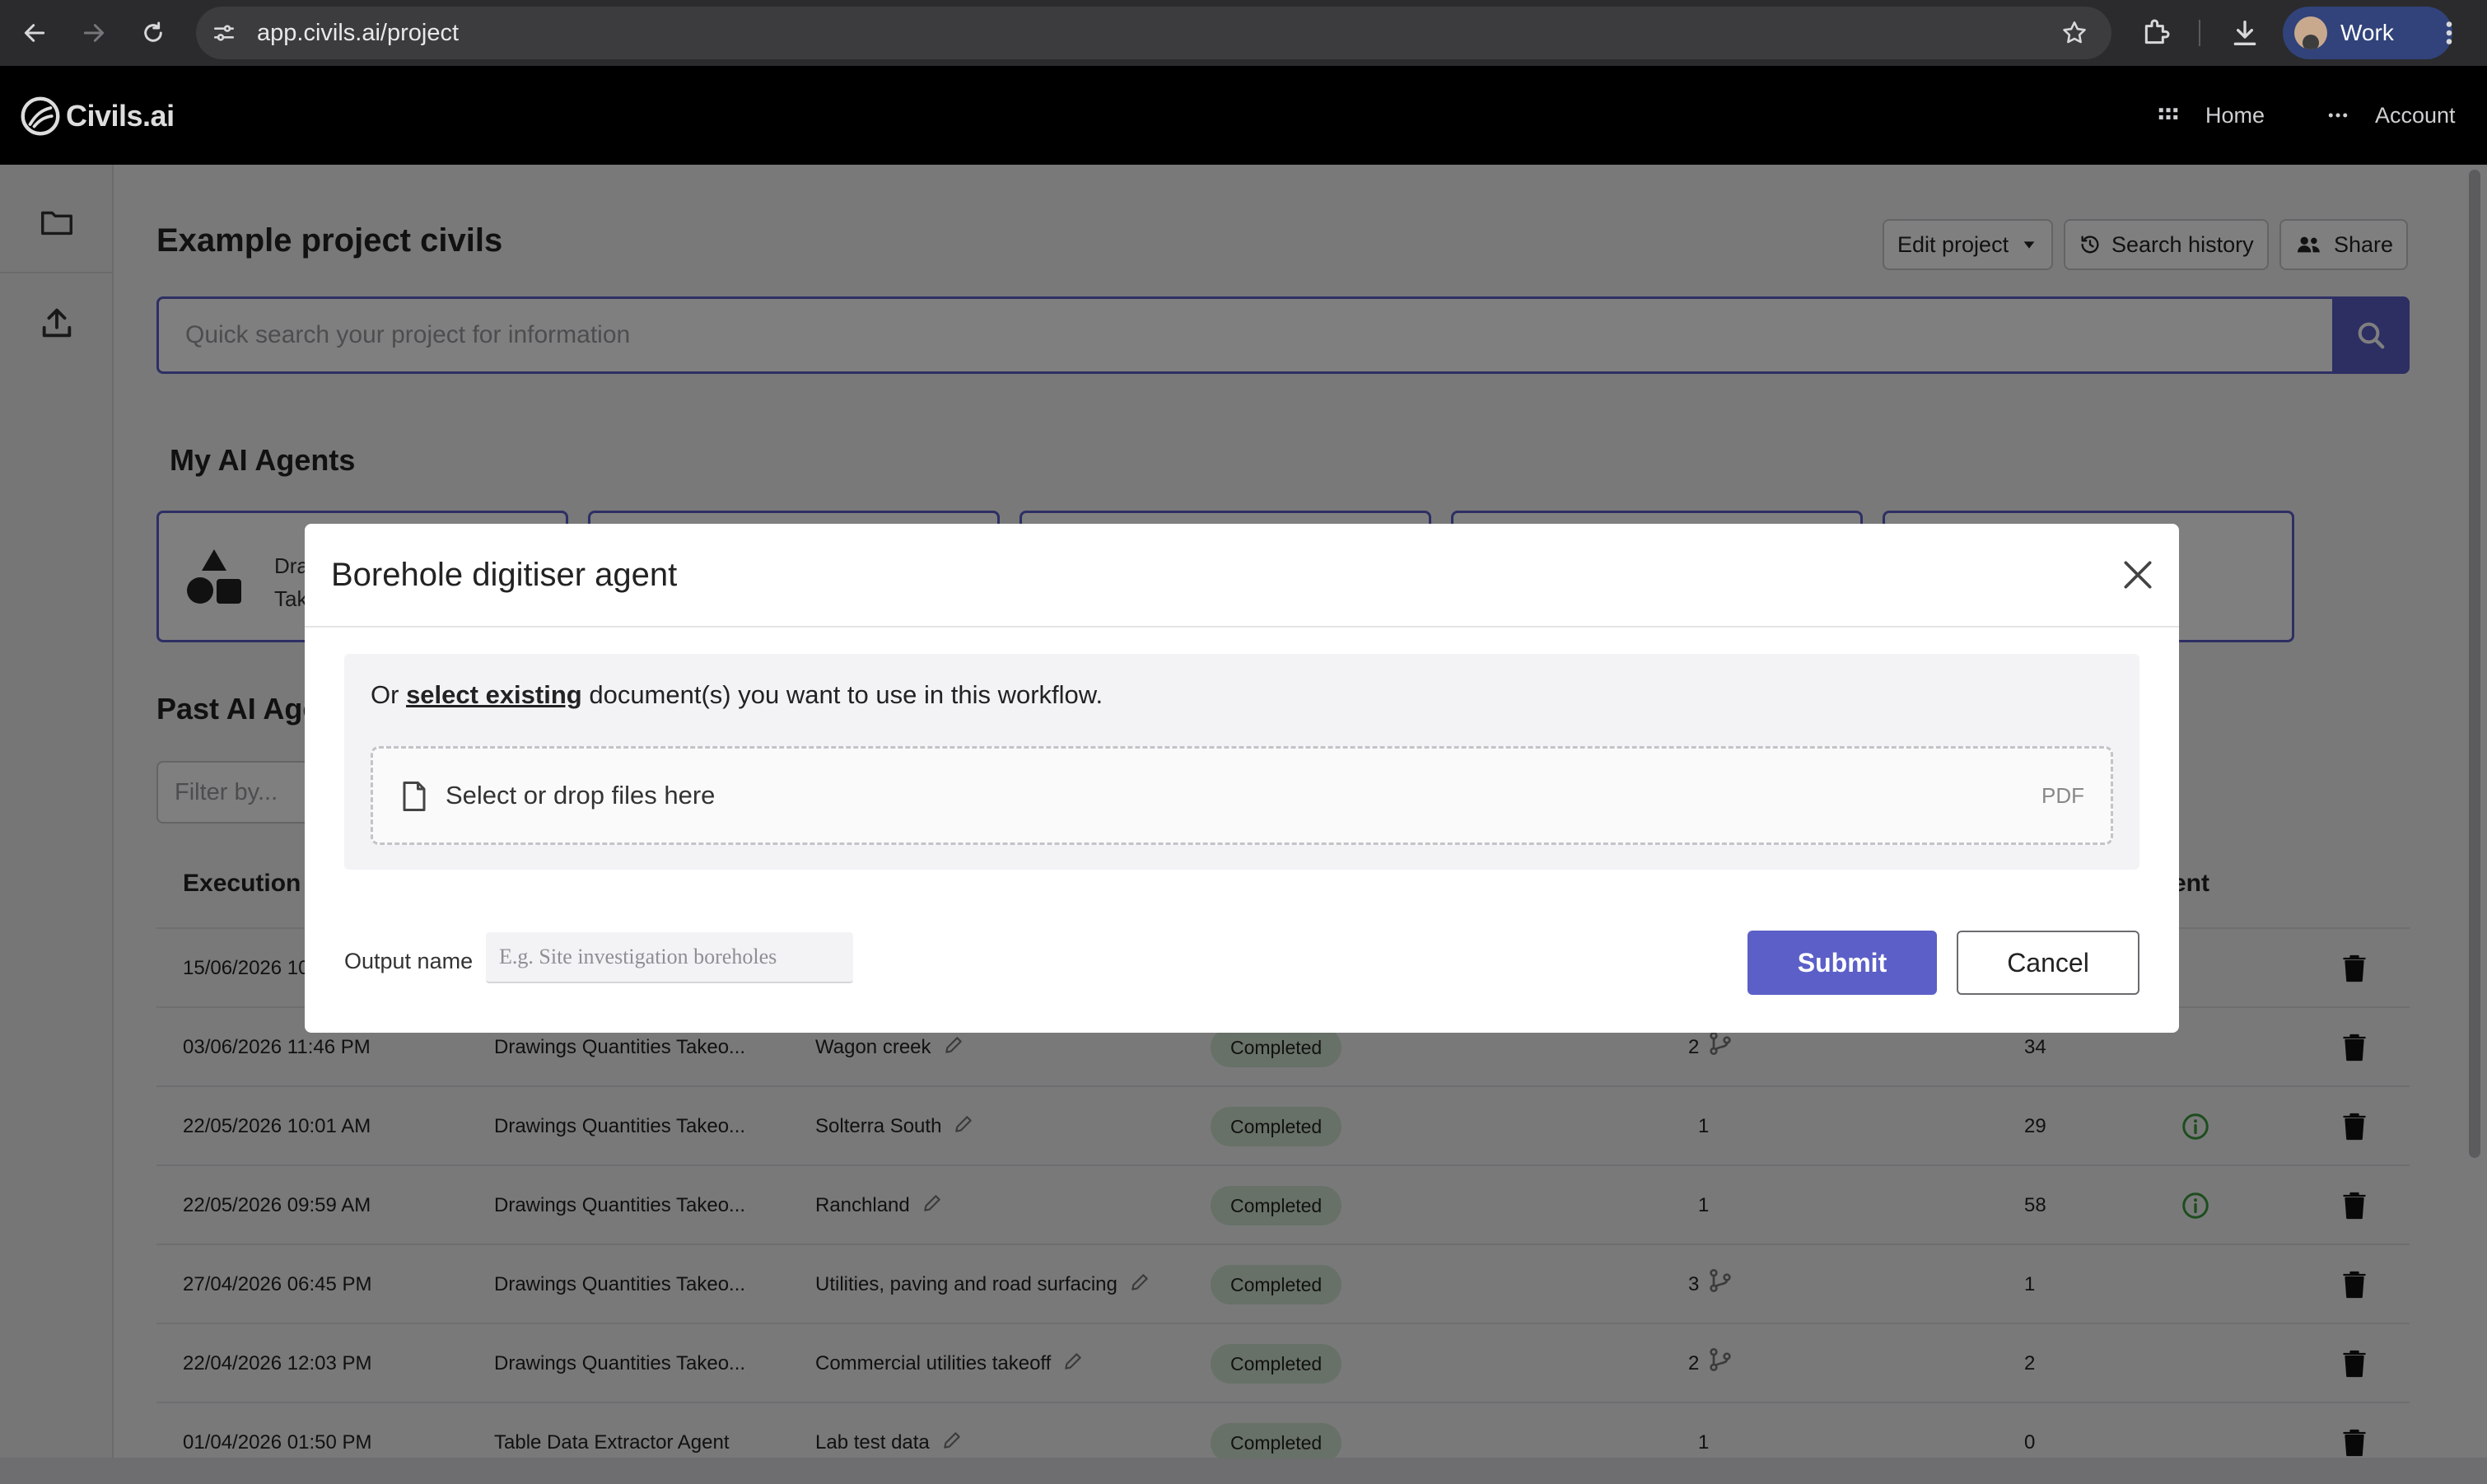 The height and width of the screenshot is (1484, 2487). Describe the element at coordinates (2199, 33) in the screenshot. I see `toolbar-separator` at that location.